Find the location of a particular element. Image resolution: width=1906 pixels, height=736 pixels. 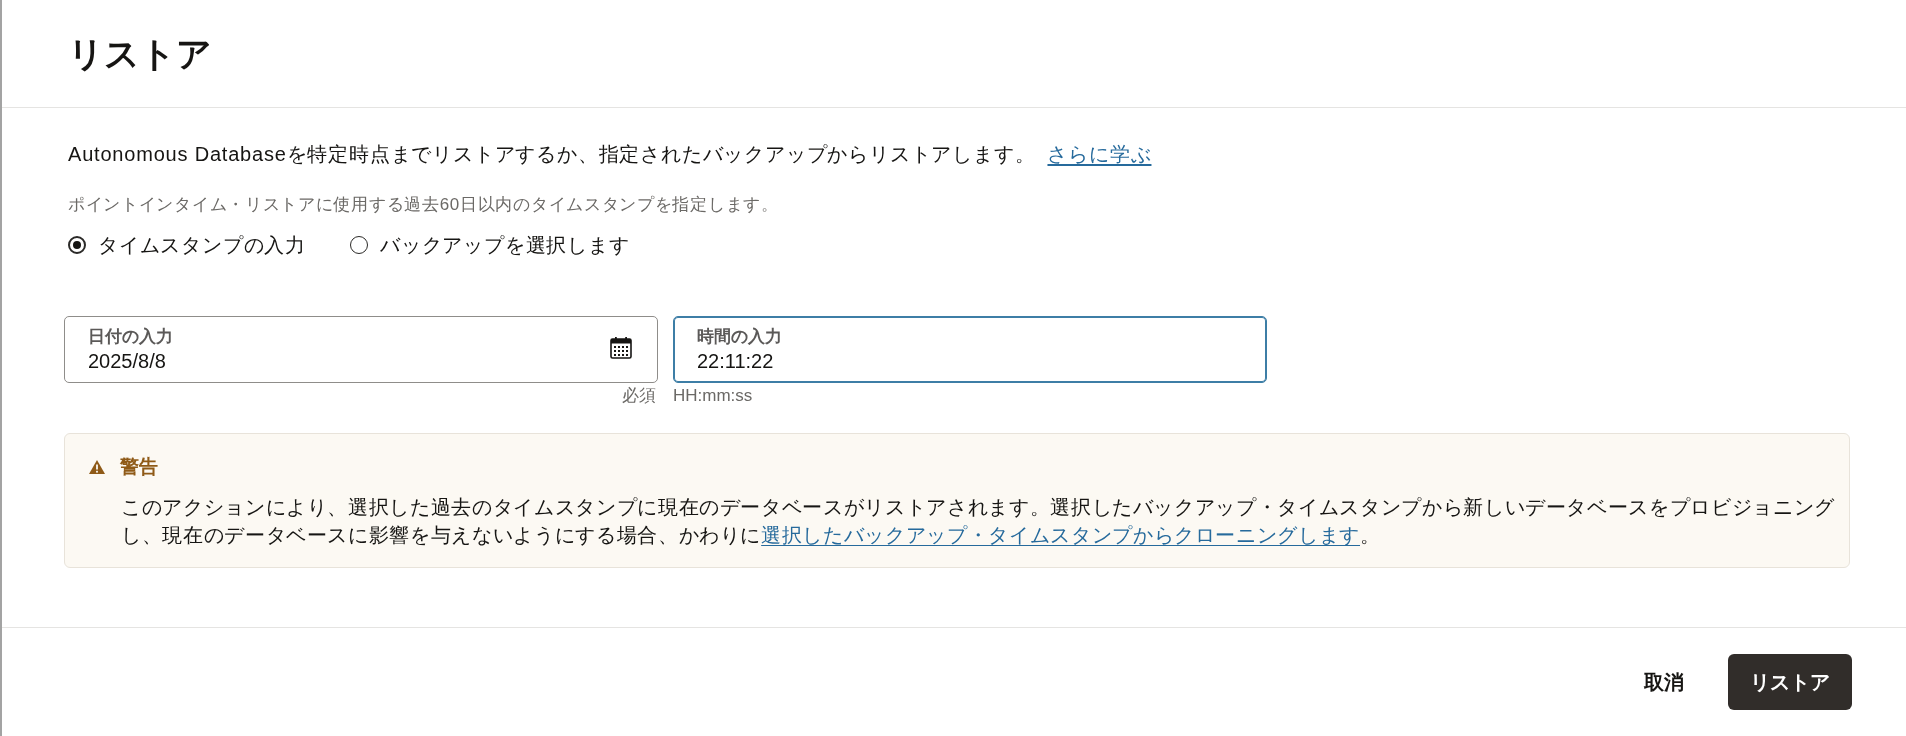

restore-button: リストア is located at coordinates (1790, 682).